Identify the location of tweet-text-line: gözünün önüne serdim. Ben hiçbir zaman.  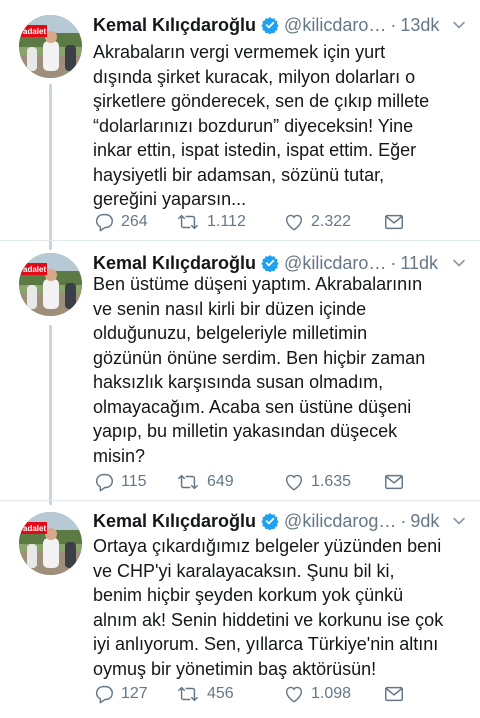
(259, 357).